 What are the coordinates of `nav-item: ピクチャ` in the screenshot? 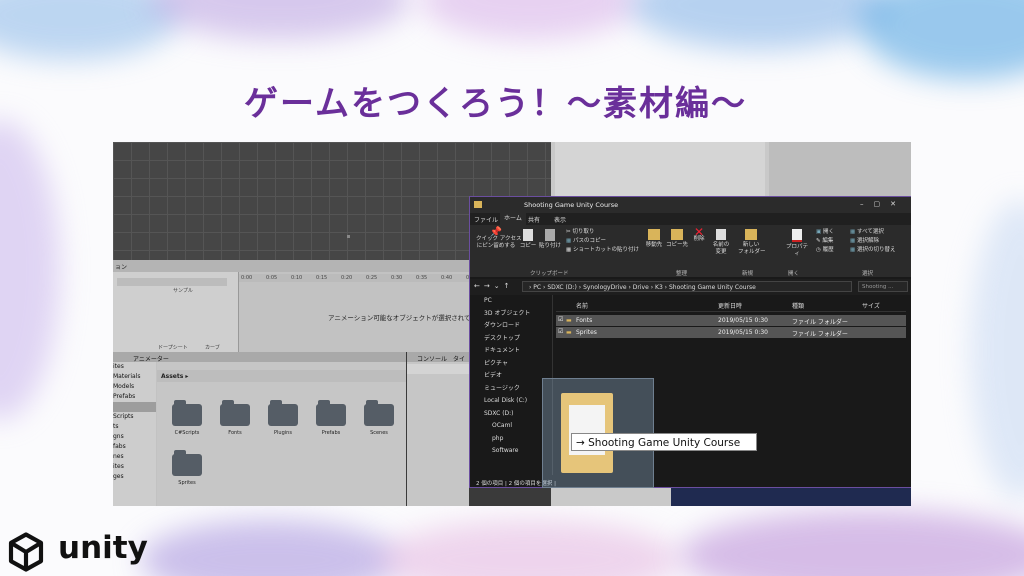 It's located at (511, 364).